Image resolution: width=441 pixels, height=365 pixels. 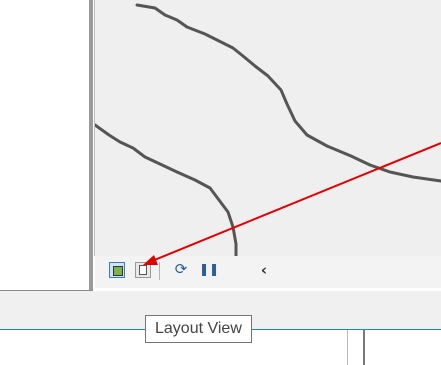 I want to click on toolbar-separator, so click(x=159, y=271).